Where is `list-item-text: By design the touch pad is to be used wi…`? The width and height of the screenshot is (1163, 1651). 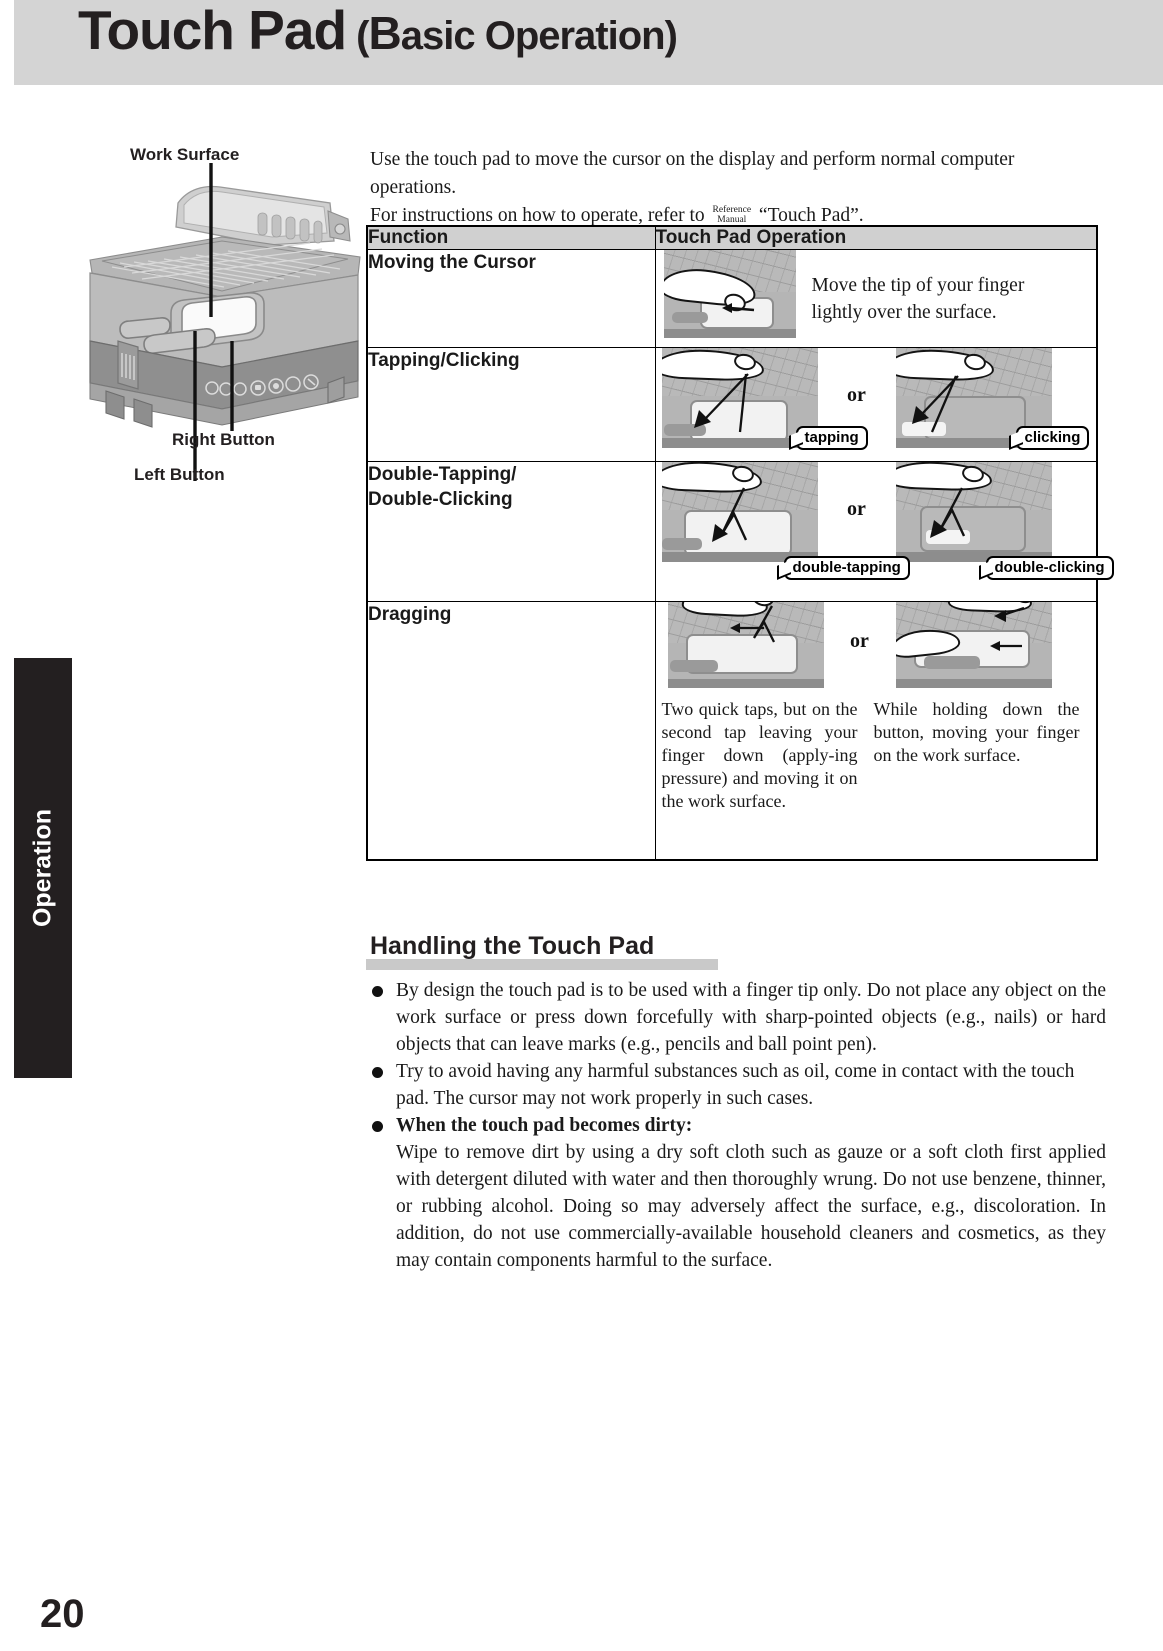
list-item-text: By design the touch pad is to be used wi… is located at coordinates (751, 1017).